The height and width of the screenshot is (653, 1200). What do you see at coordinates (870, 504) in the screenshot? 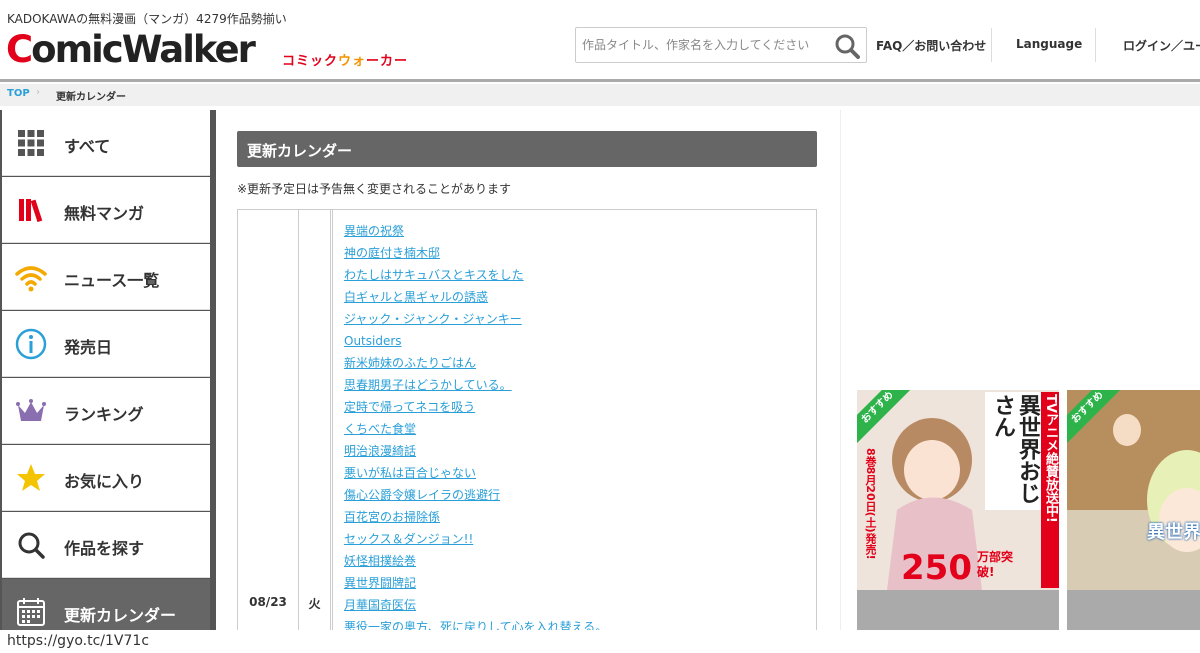
I see `banner-release-text: 8巻8月20日(土)発売!` at bounding box center [870, 504].